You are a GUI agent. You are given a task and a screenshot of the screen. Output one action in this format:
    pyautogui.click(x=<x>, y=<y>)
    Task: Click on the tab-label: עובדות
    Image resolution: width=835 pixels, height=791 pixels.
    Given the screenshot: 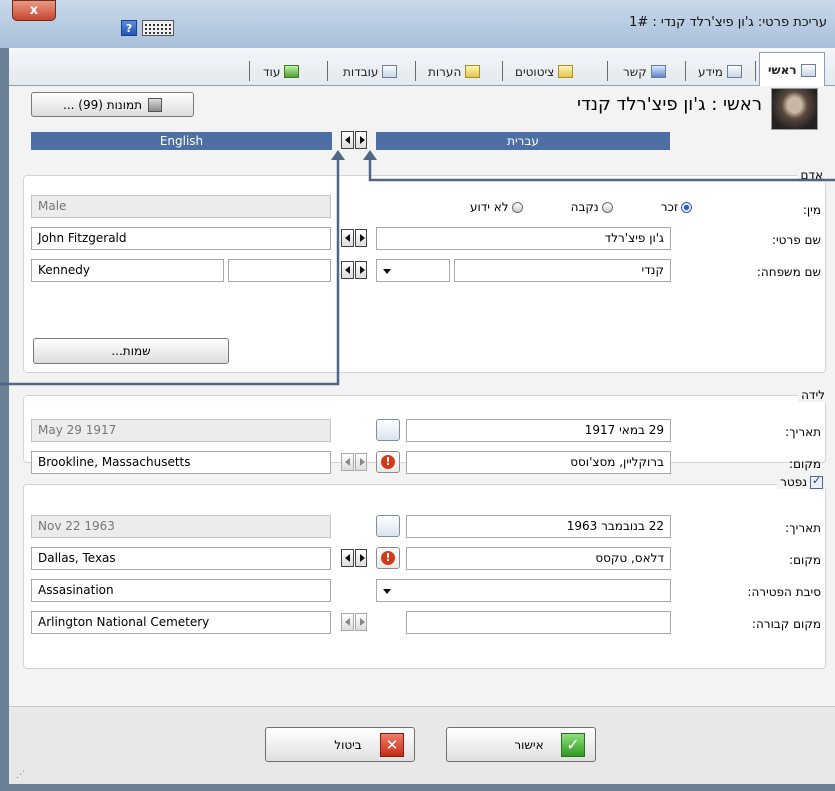 What is the action you would take?
    pyautogui.click(x=361, y=71)
    